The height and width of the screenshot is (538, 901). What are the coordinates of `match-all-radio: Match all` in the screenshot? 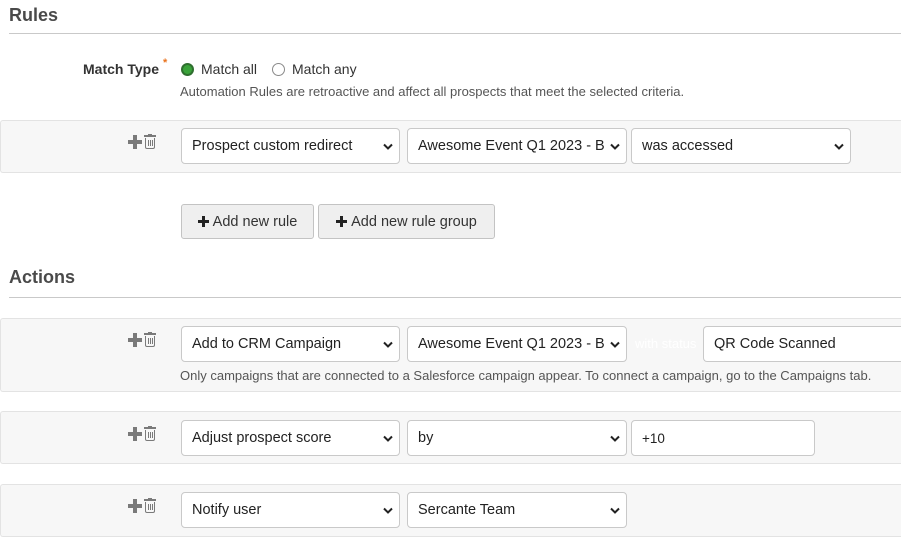 It's located at (219, 69).